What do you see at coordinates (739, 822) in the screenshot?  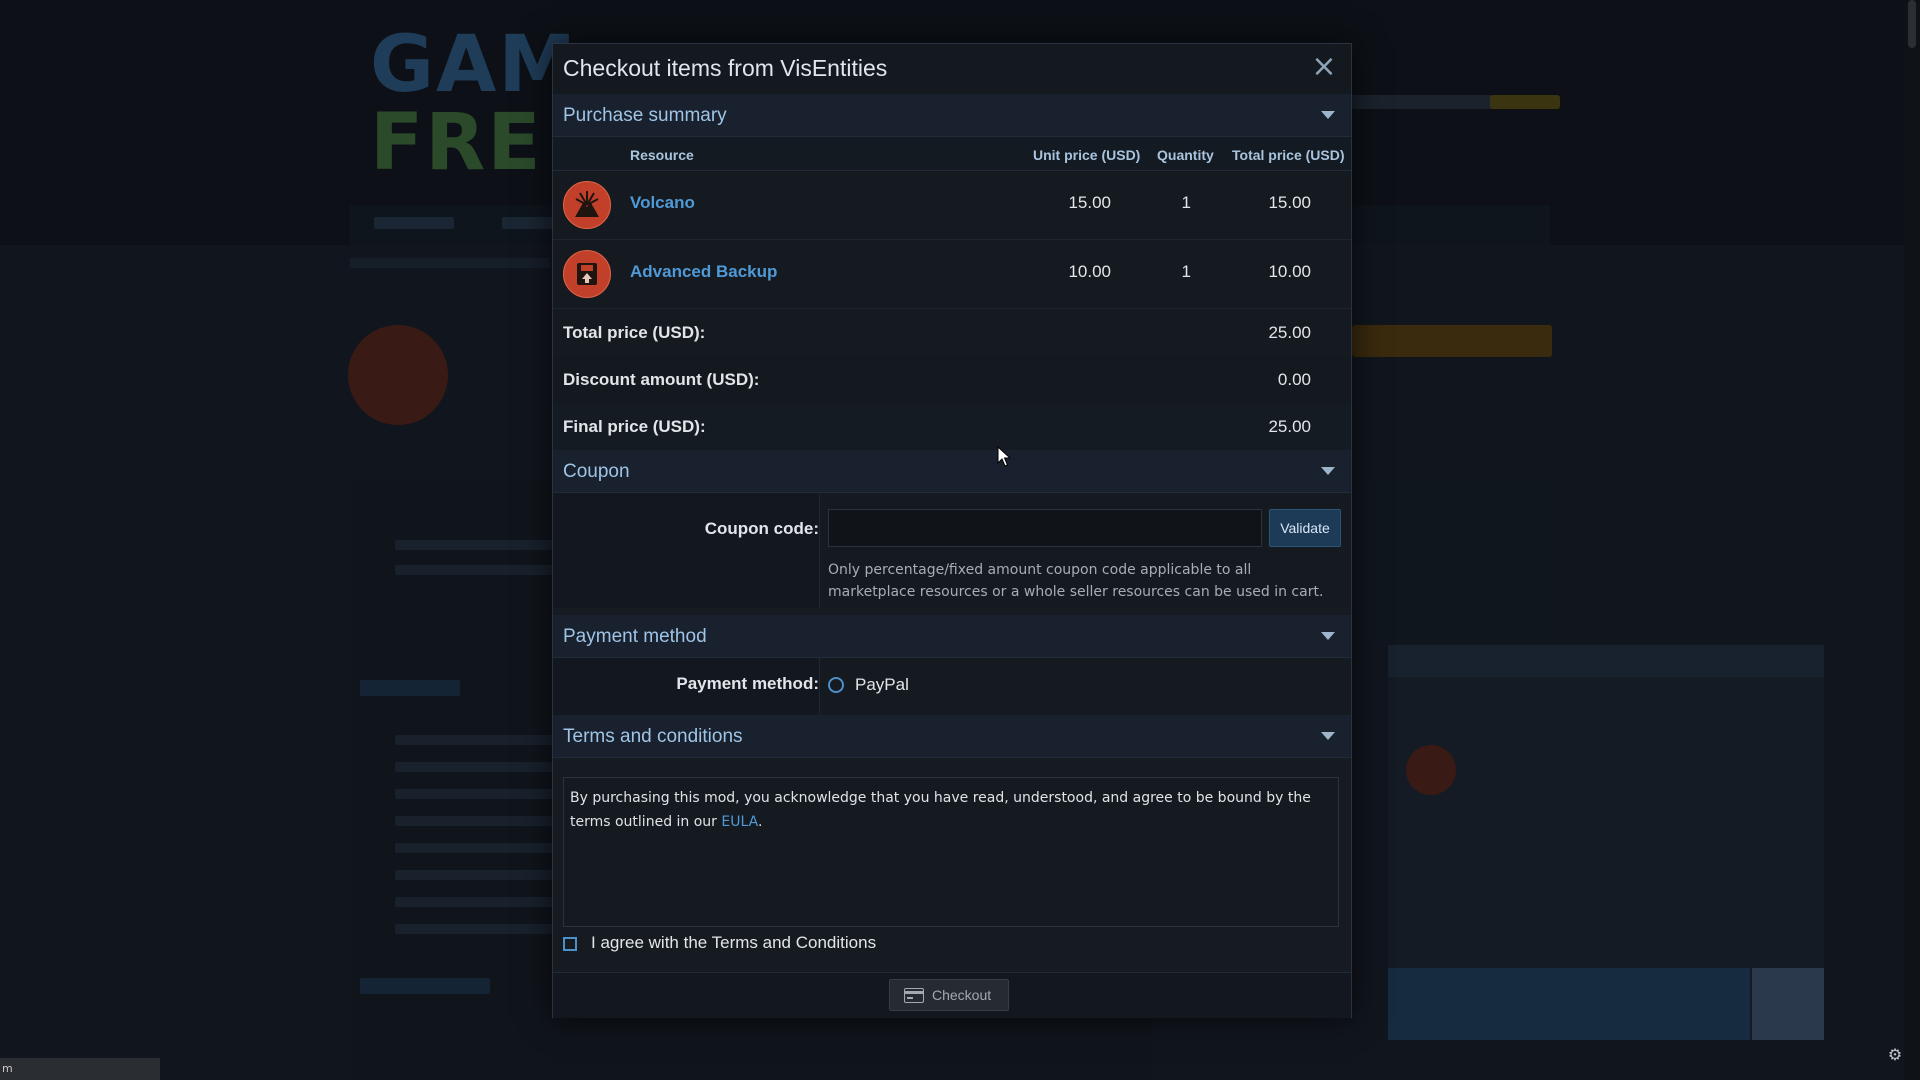 I see `eula-link: EULA` at bounding box center [739, 822].